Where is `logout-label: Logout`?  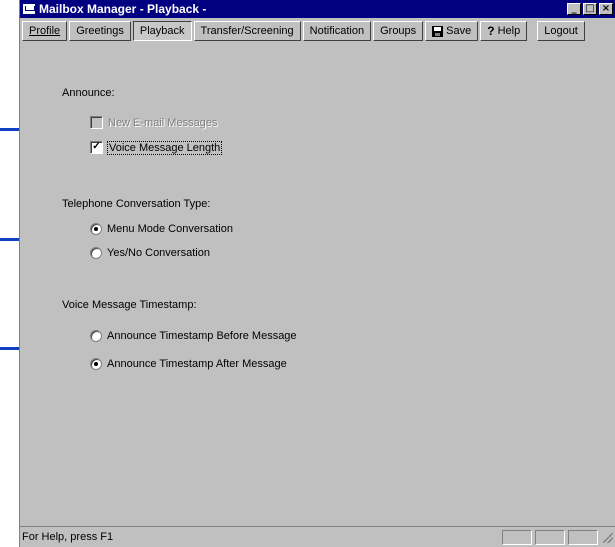
logout-label: Logout is located at coordinates (561, 31).